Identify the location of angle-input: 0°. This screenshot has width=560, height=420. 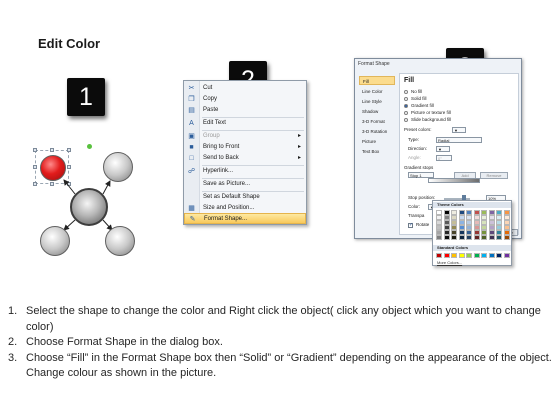
(444, 158).